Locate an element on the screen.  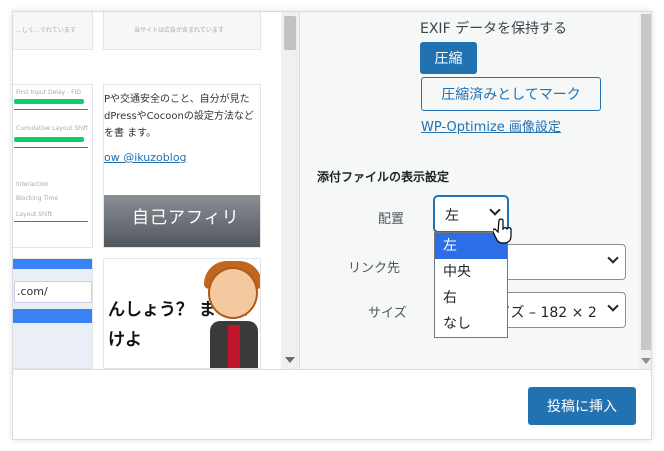
thumbnail-link: ow @ikuzoblog is located at coordinates (145, 157).